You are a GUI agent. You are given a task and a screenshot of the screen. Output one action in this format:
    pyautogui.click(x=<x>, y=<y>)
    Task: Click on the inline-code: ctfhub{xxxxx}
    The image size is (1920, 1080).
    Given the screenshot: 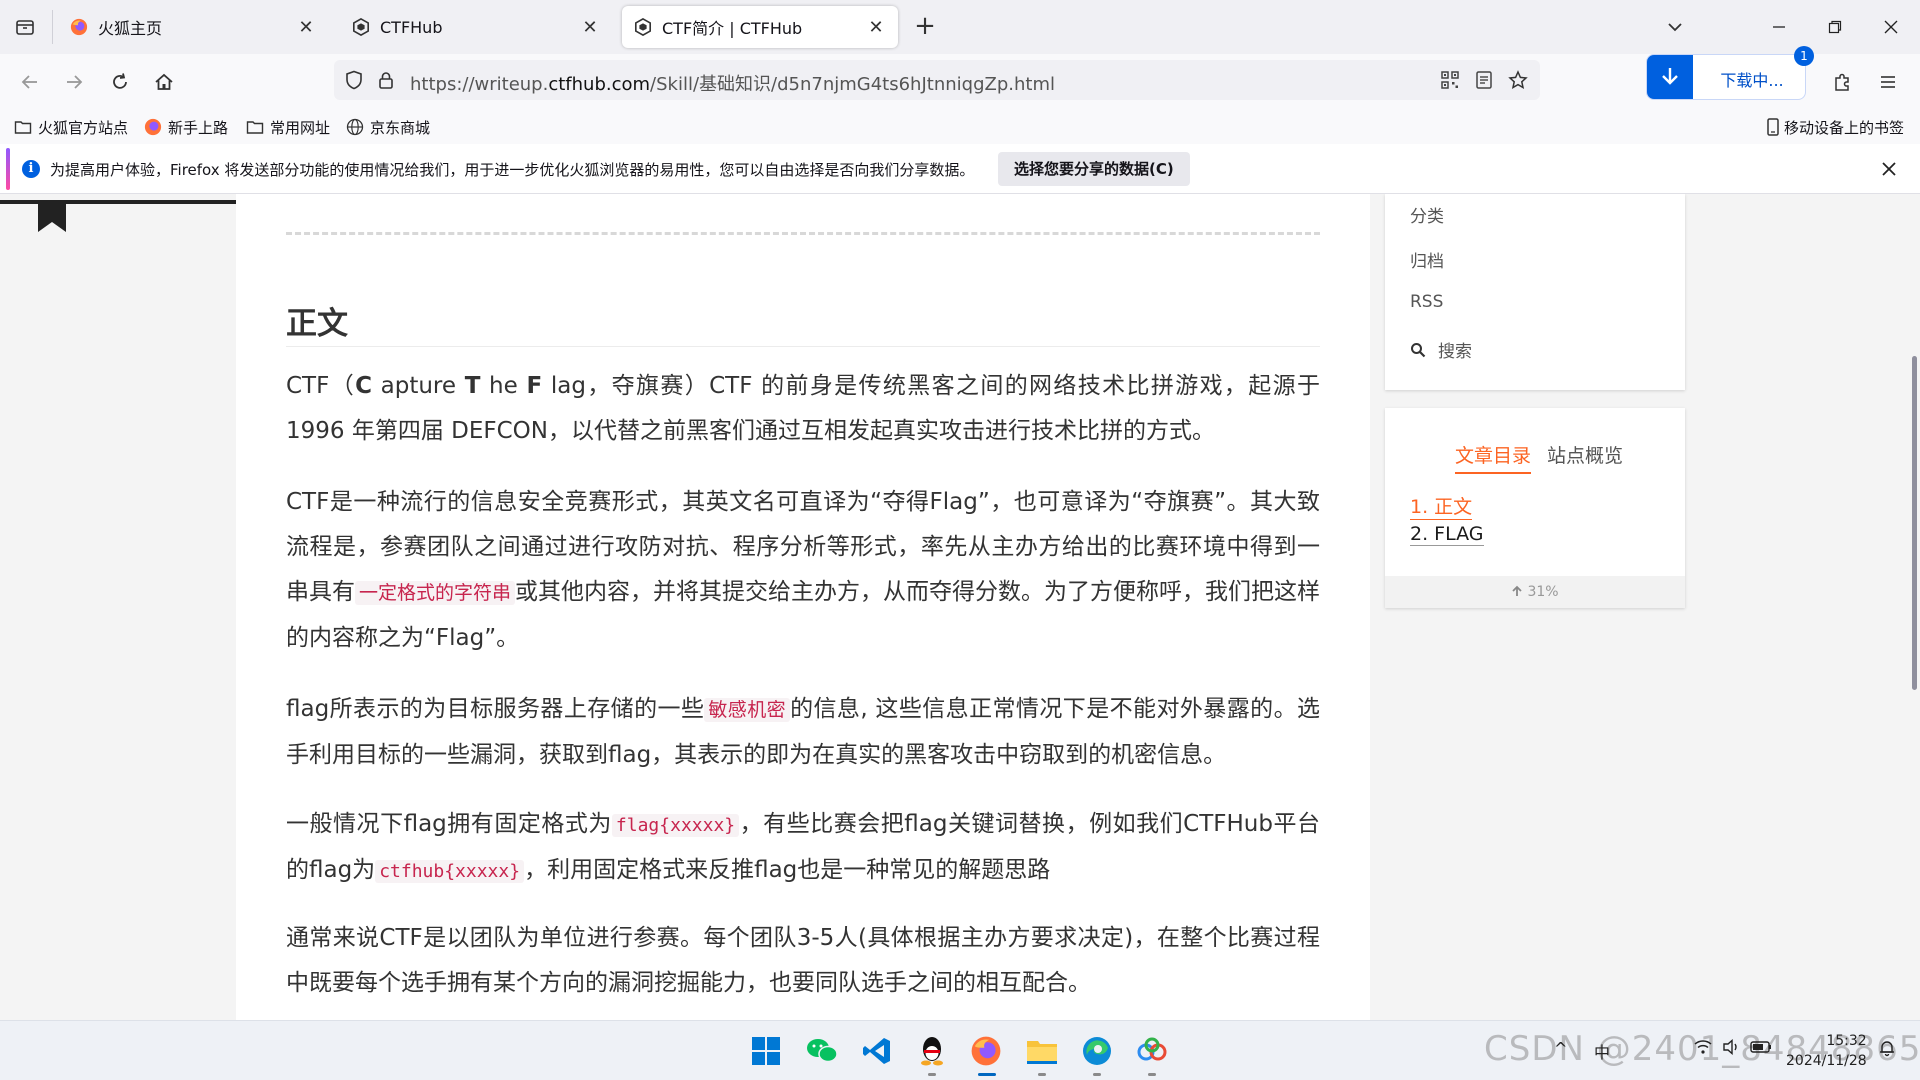 What is the action you would take?
    pyautogui.click(x=450, y=871)
    